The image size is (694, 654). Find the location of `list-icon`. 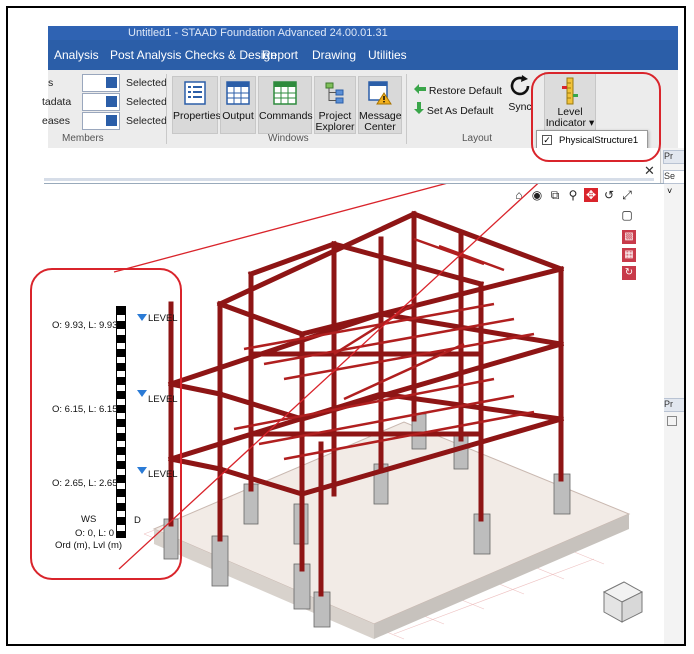

list-icon is located at coordinates (195, 94).